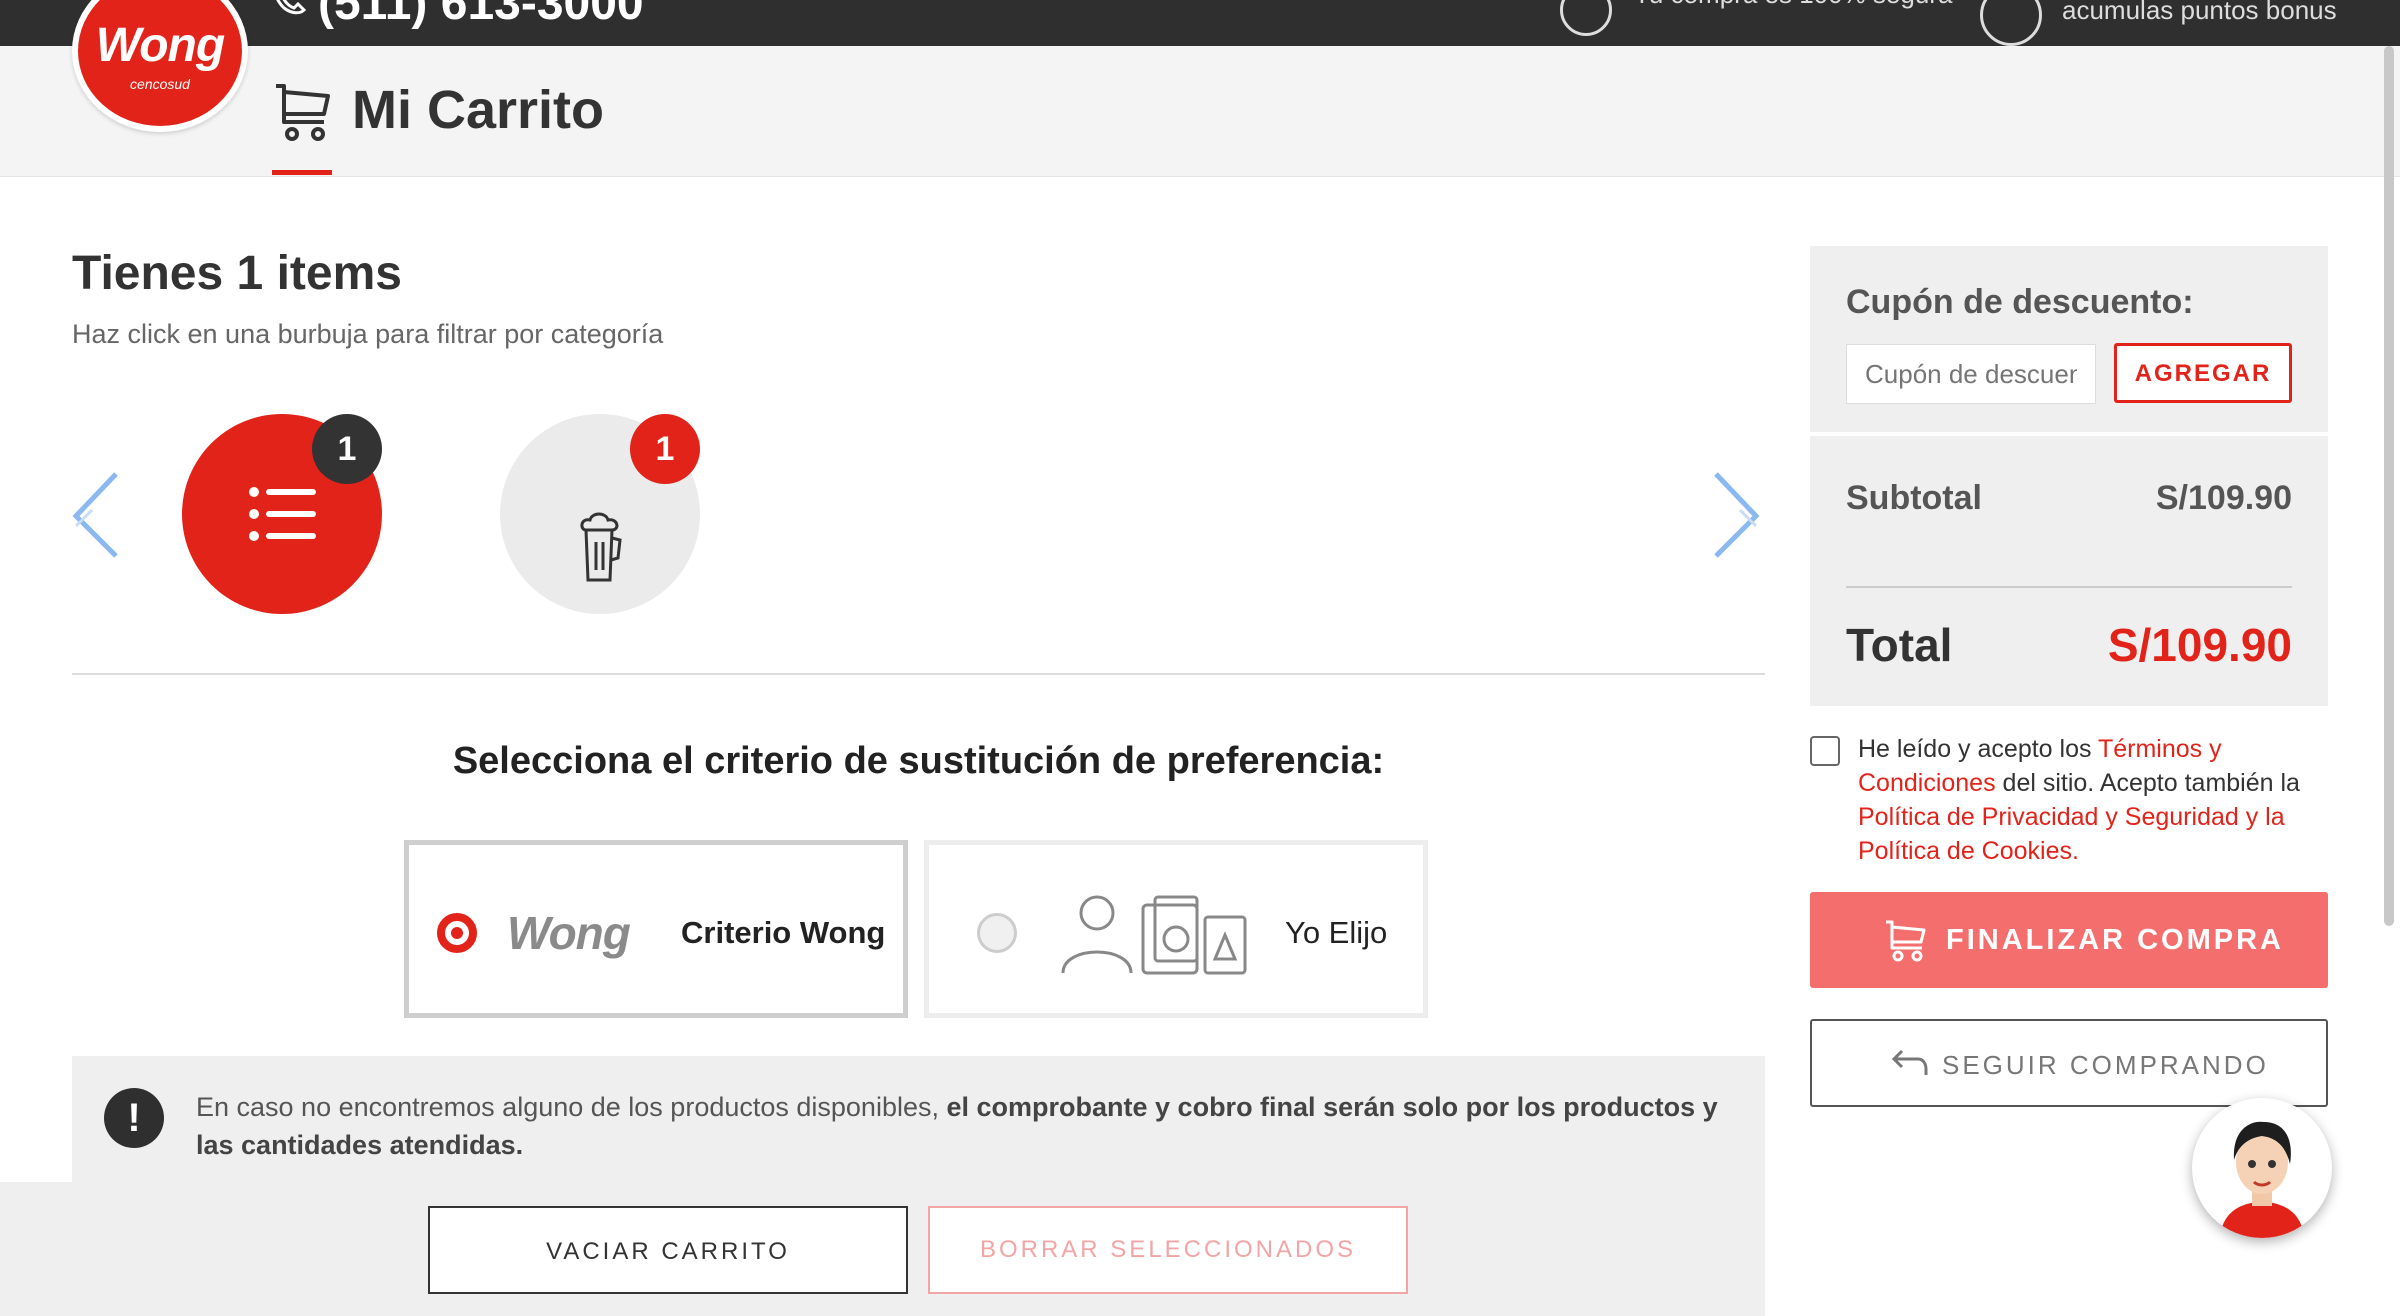 This screenshot has height=1316, width=2400. I want to click on logo-brand: Wong, so click(160, 45).